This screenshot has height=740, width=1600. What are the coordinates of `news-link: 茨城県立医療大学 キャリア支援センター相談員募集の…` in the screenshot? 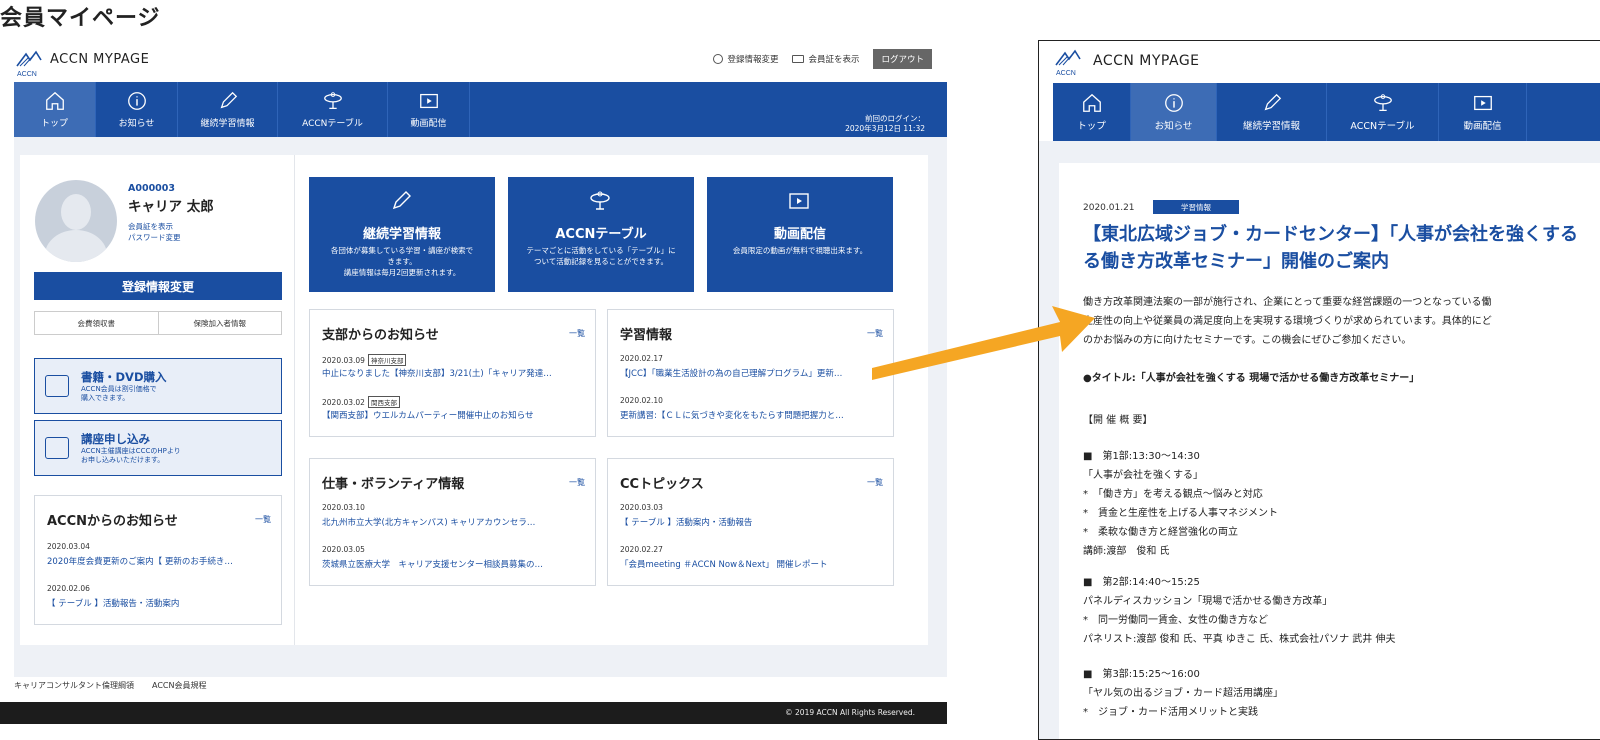 It's located at (432, 564).